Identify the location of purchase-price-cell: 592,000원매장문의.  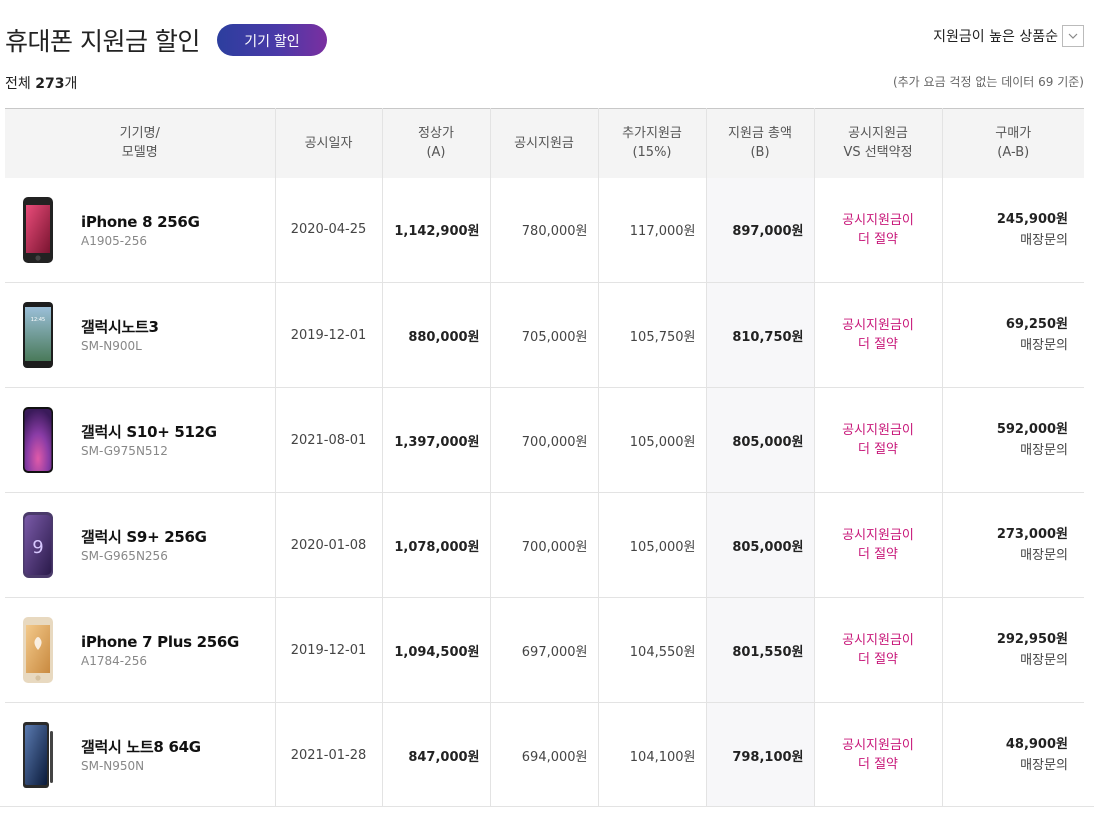
(1012, 440).